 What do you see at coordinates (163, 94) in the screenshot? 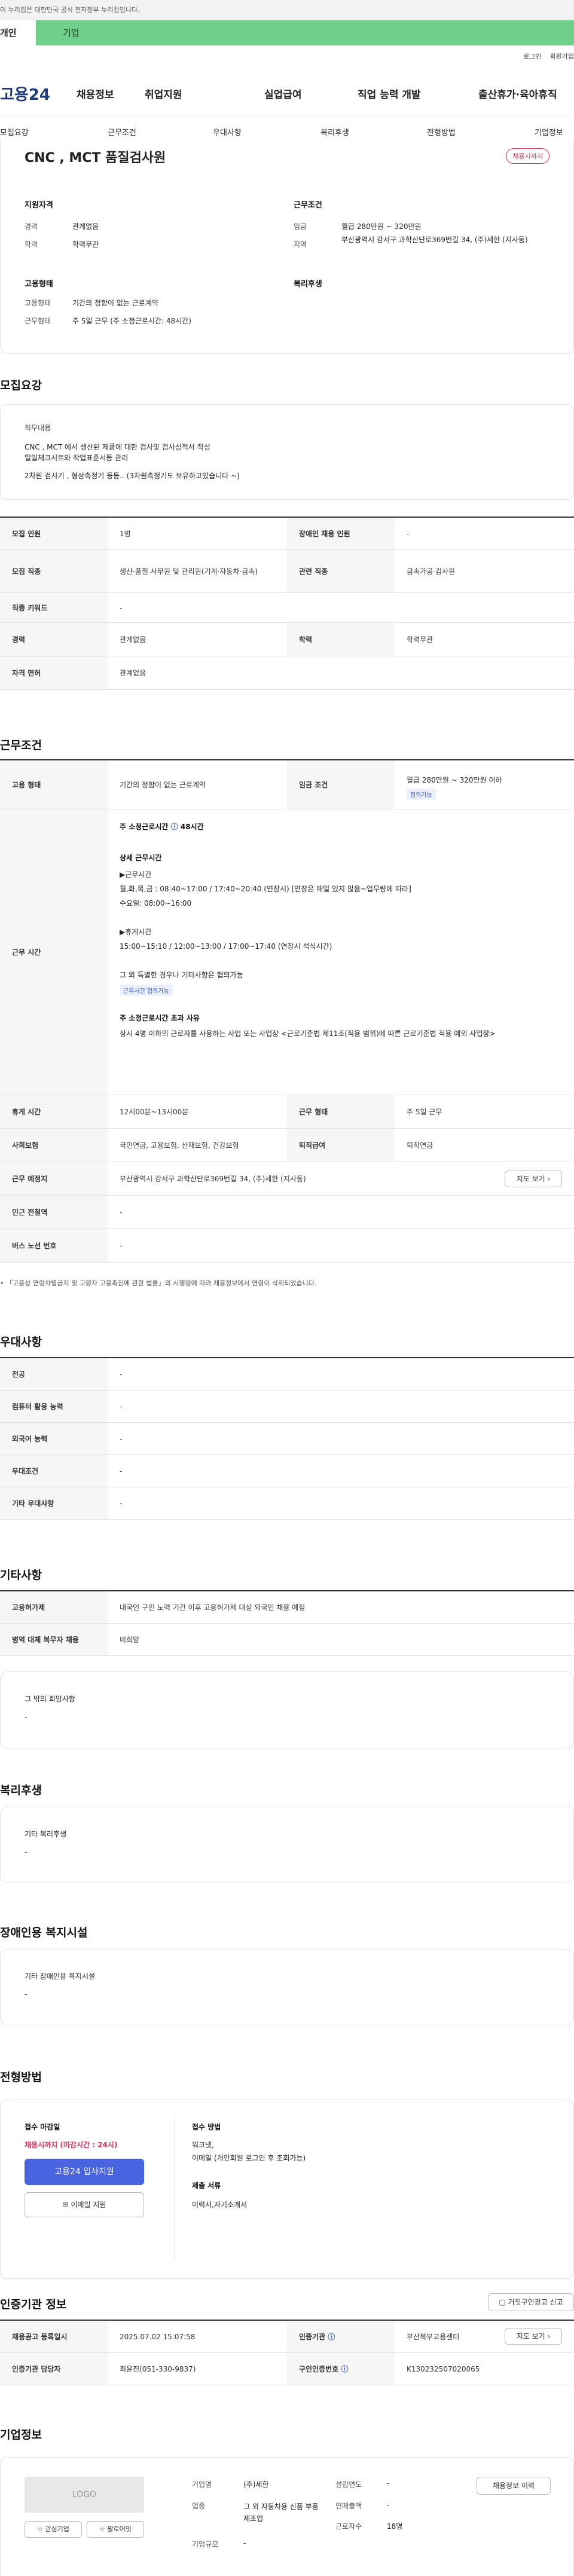
I see `gnb-item-employment-support: 취업지원` at bounding box center [163, 94].